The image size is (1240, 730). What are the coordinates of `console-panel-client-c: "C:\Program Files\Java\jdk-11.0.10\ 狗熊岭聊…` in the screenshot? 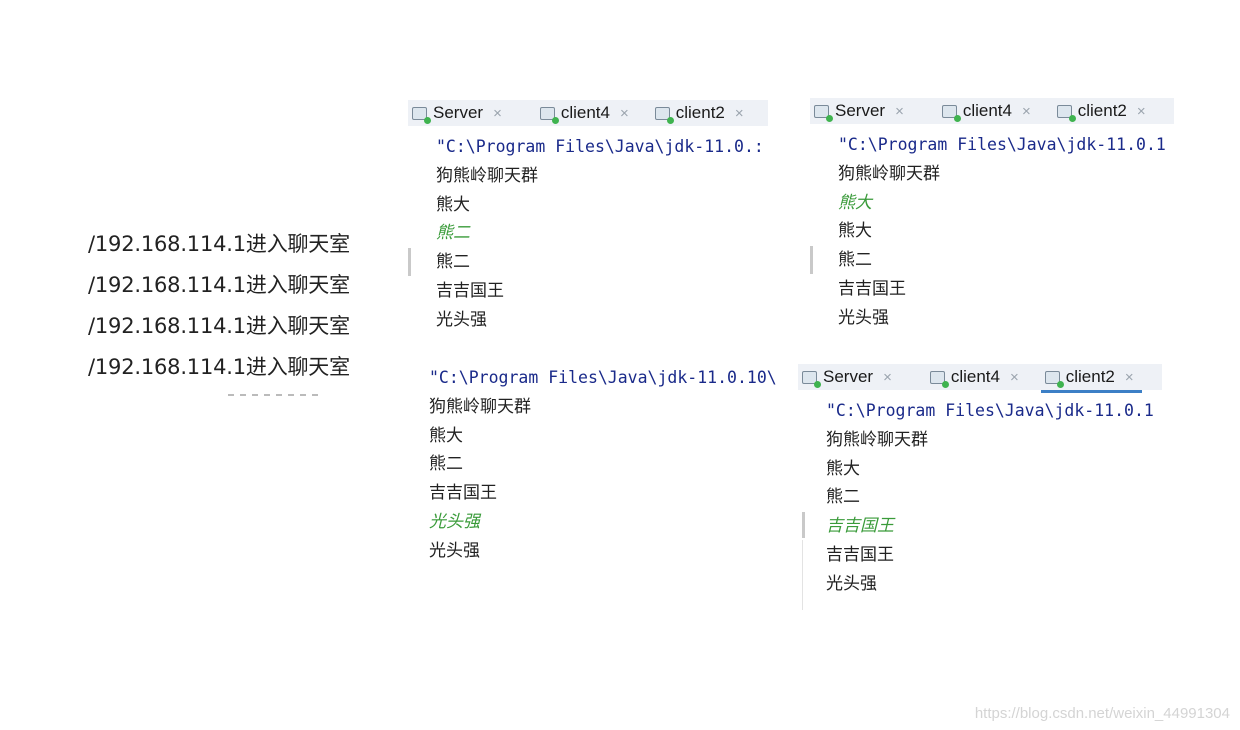 It's located at (605, 467).